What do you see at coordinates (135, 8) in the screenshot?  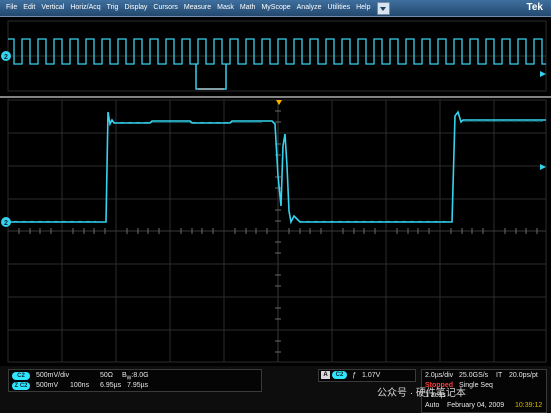 I see `menu-display: Display` at bounding box center [135, 8].